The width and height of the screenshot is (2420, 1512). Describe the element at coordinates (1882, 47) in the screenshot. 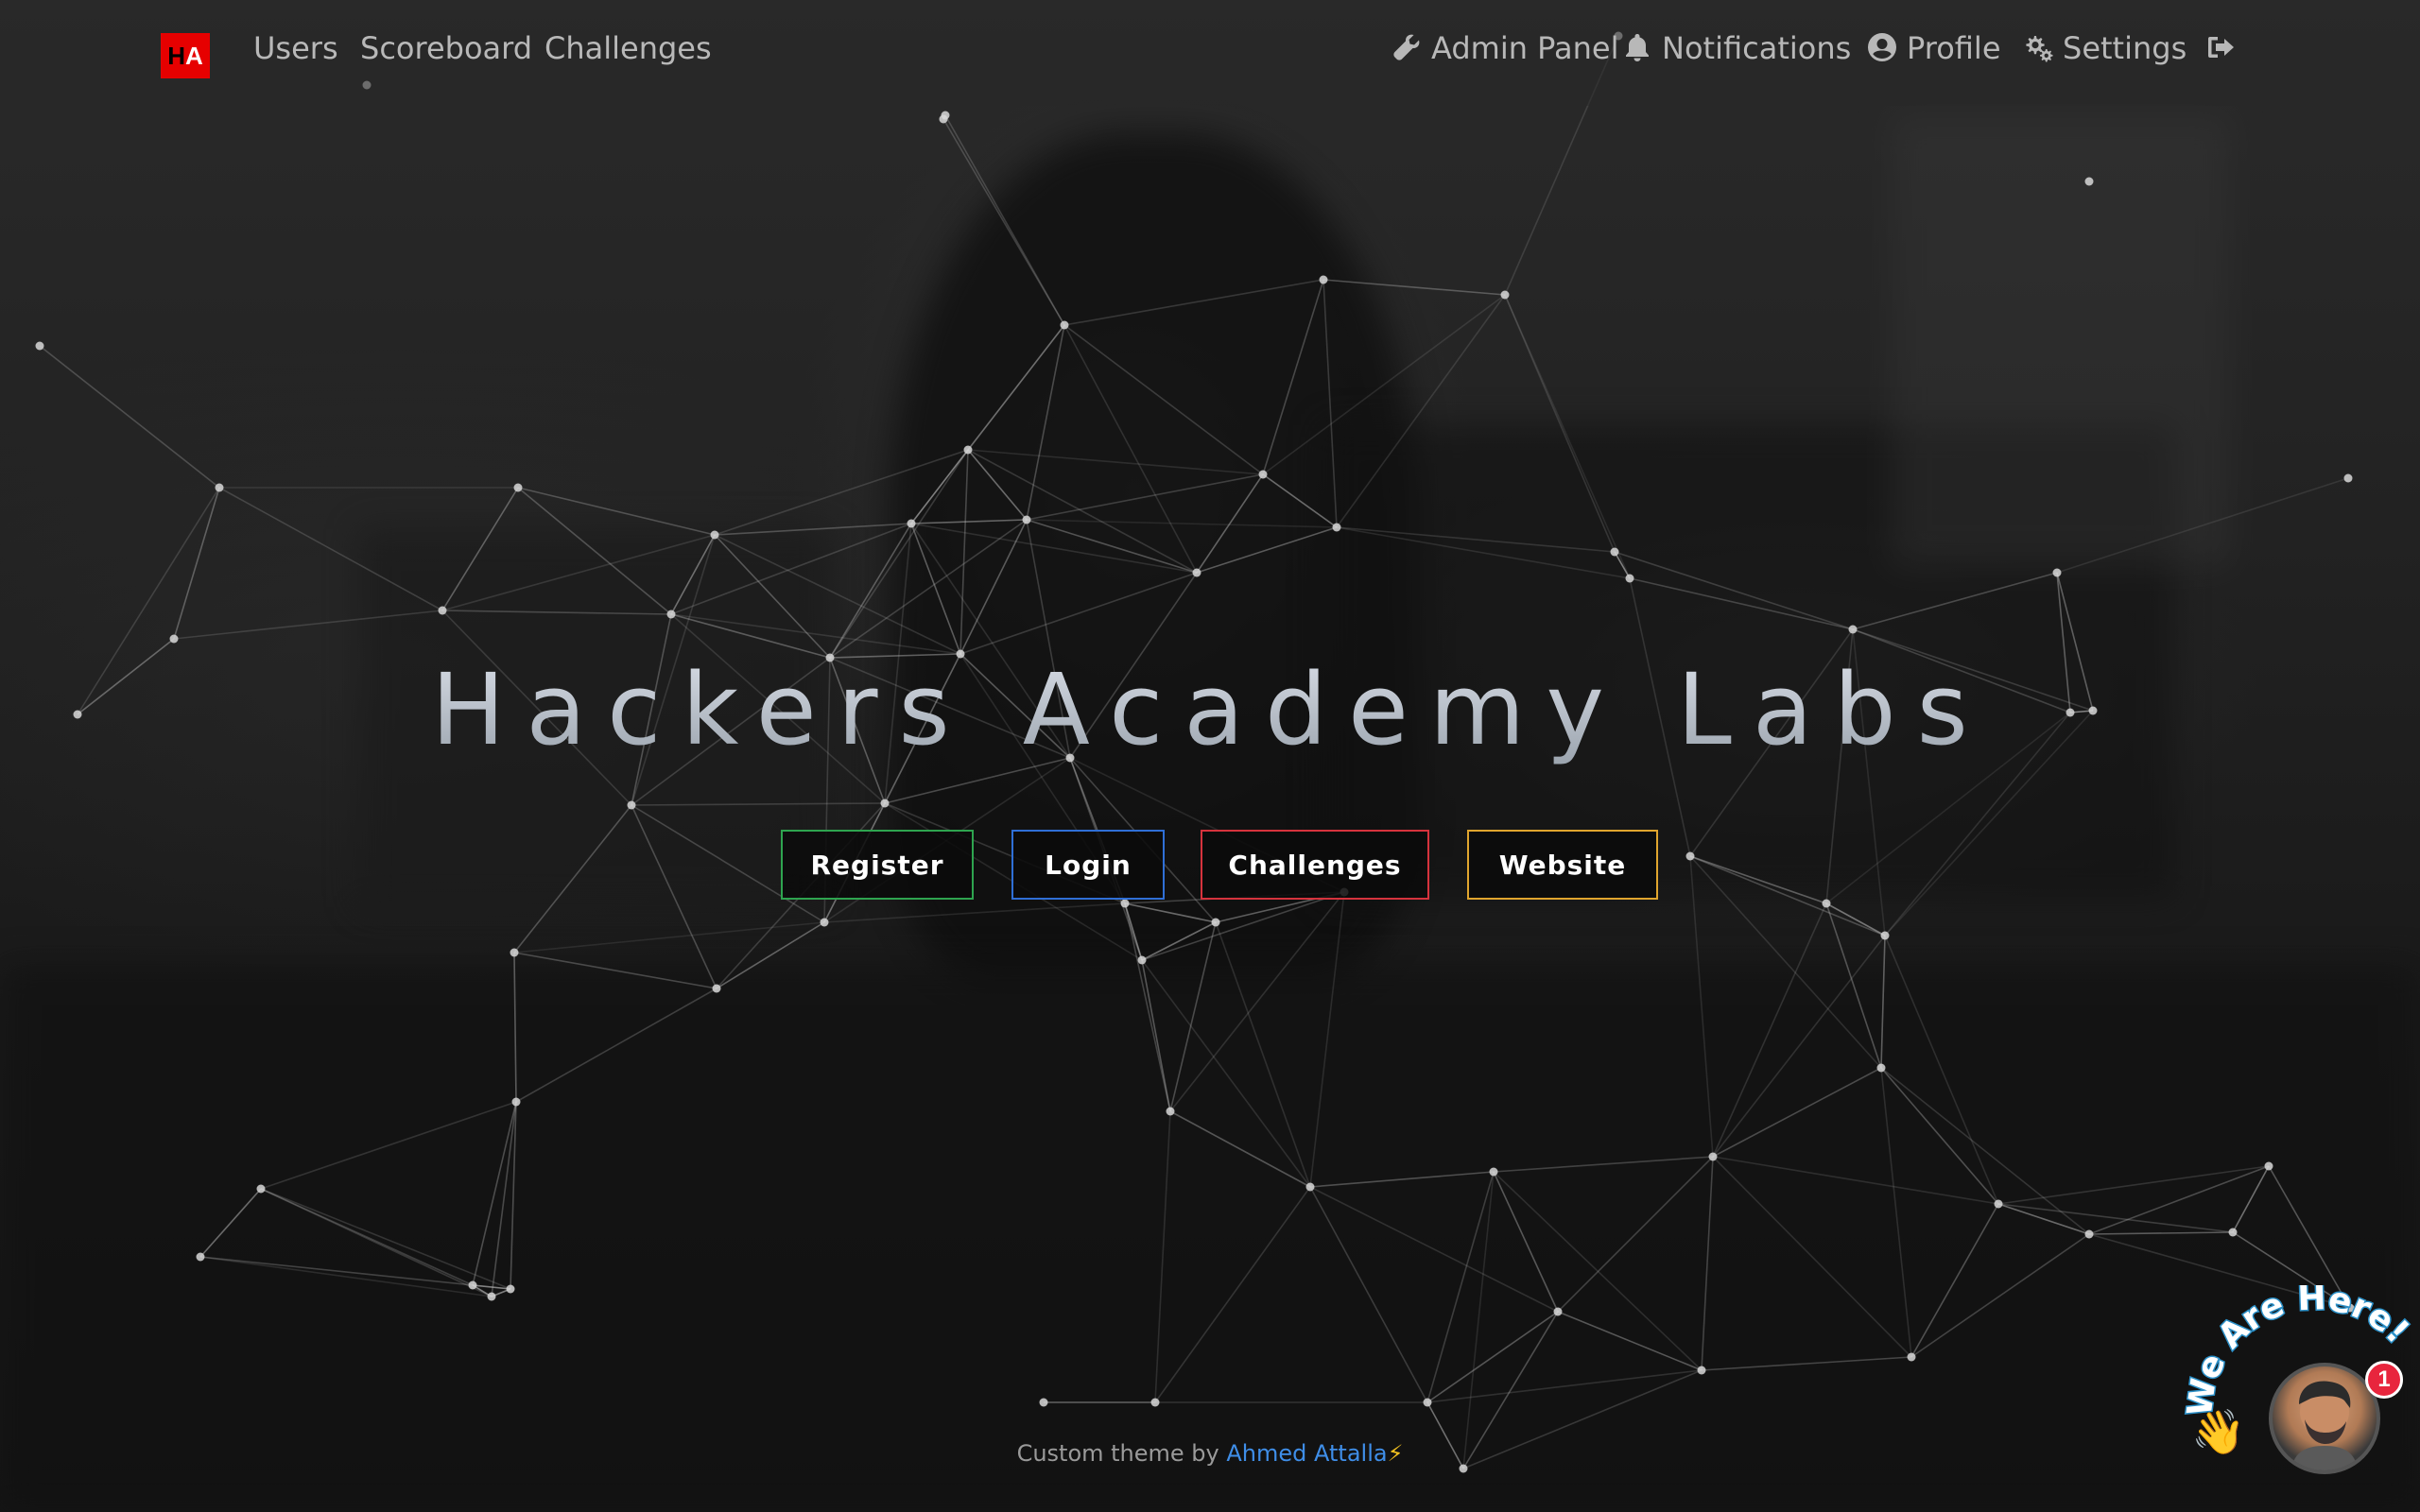

I see `user-circle-icon` at that location.